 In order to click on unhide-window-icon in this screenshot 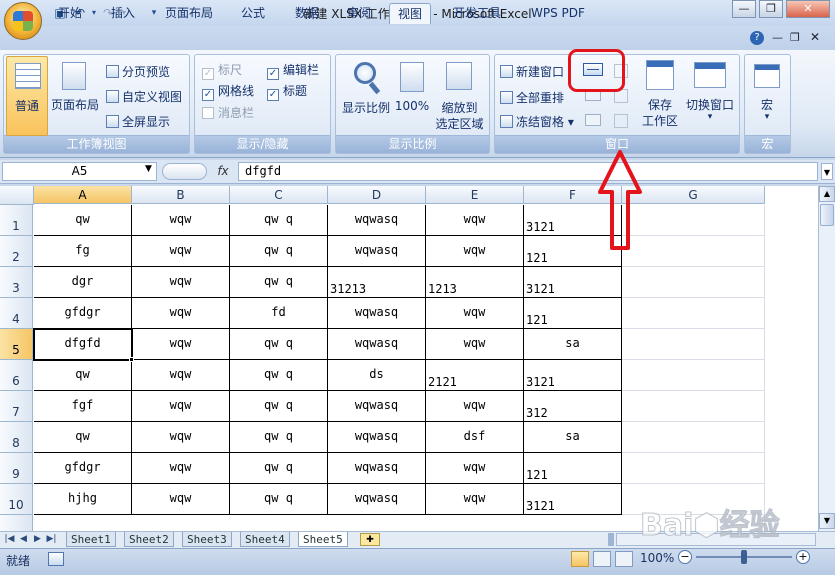, I will do `click(593, 120)`.